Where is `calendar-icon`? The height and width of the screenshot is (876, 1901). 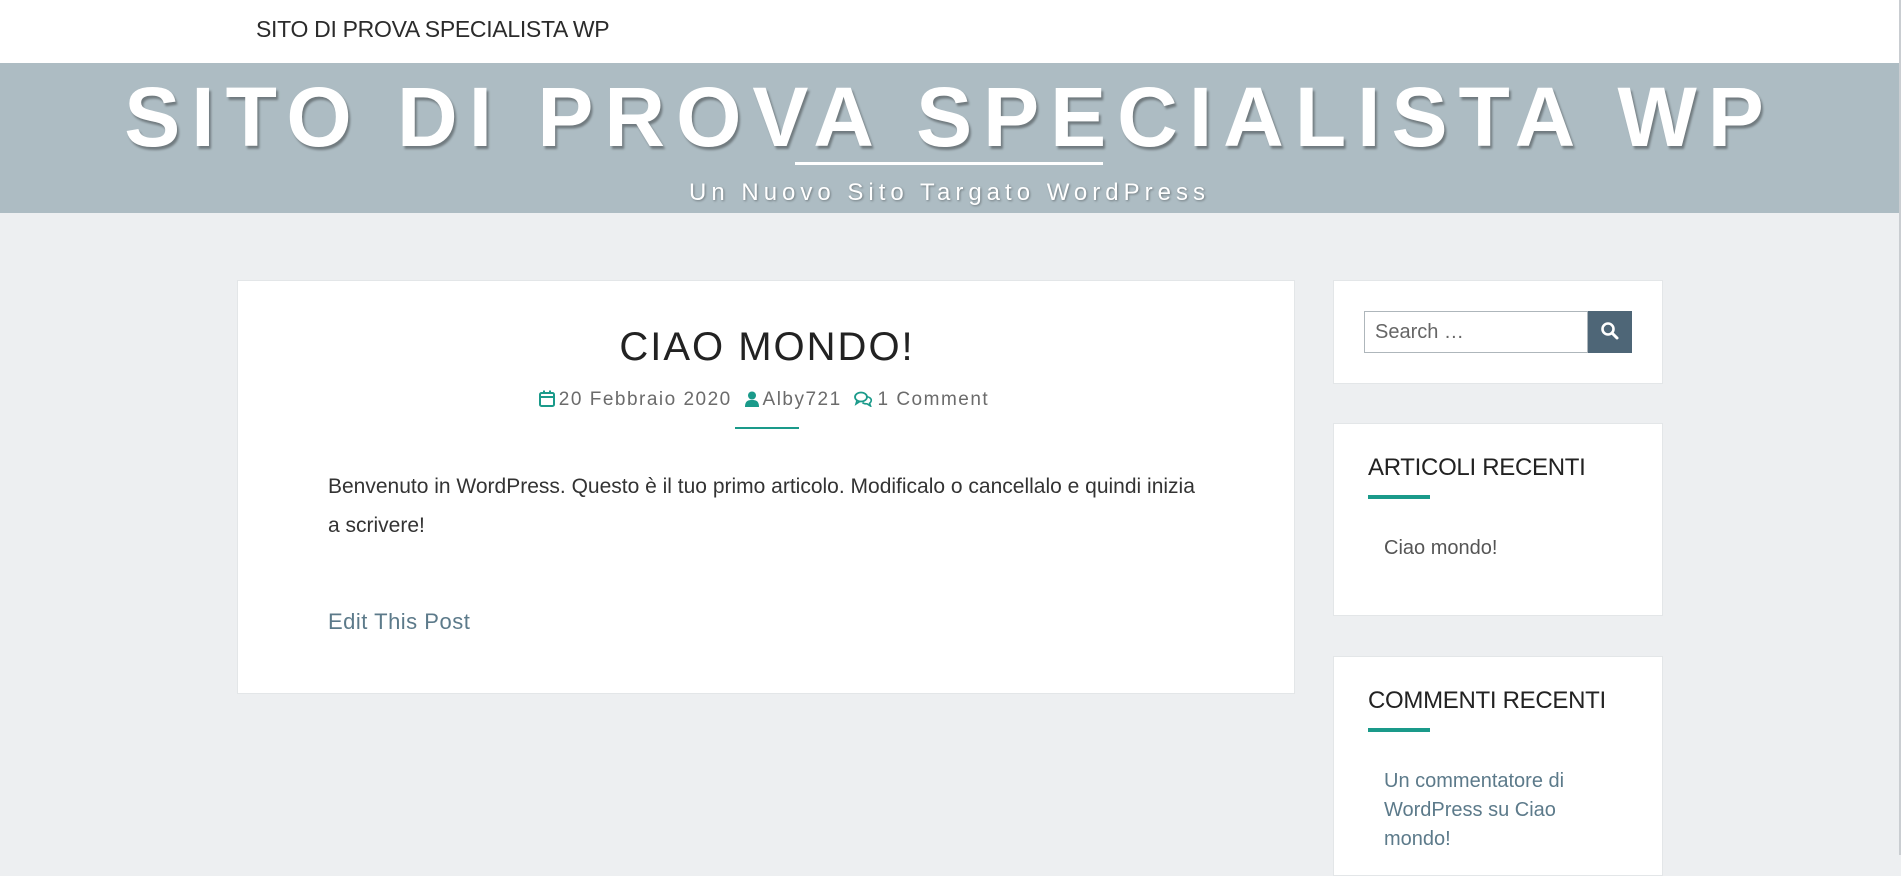 calendar-icon is located at coordinates (546, 401).